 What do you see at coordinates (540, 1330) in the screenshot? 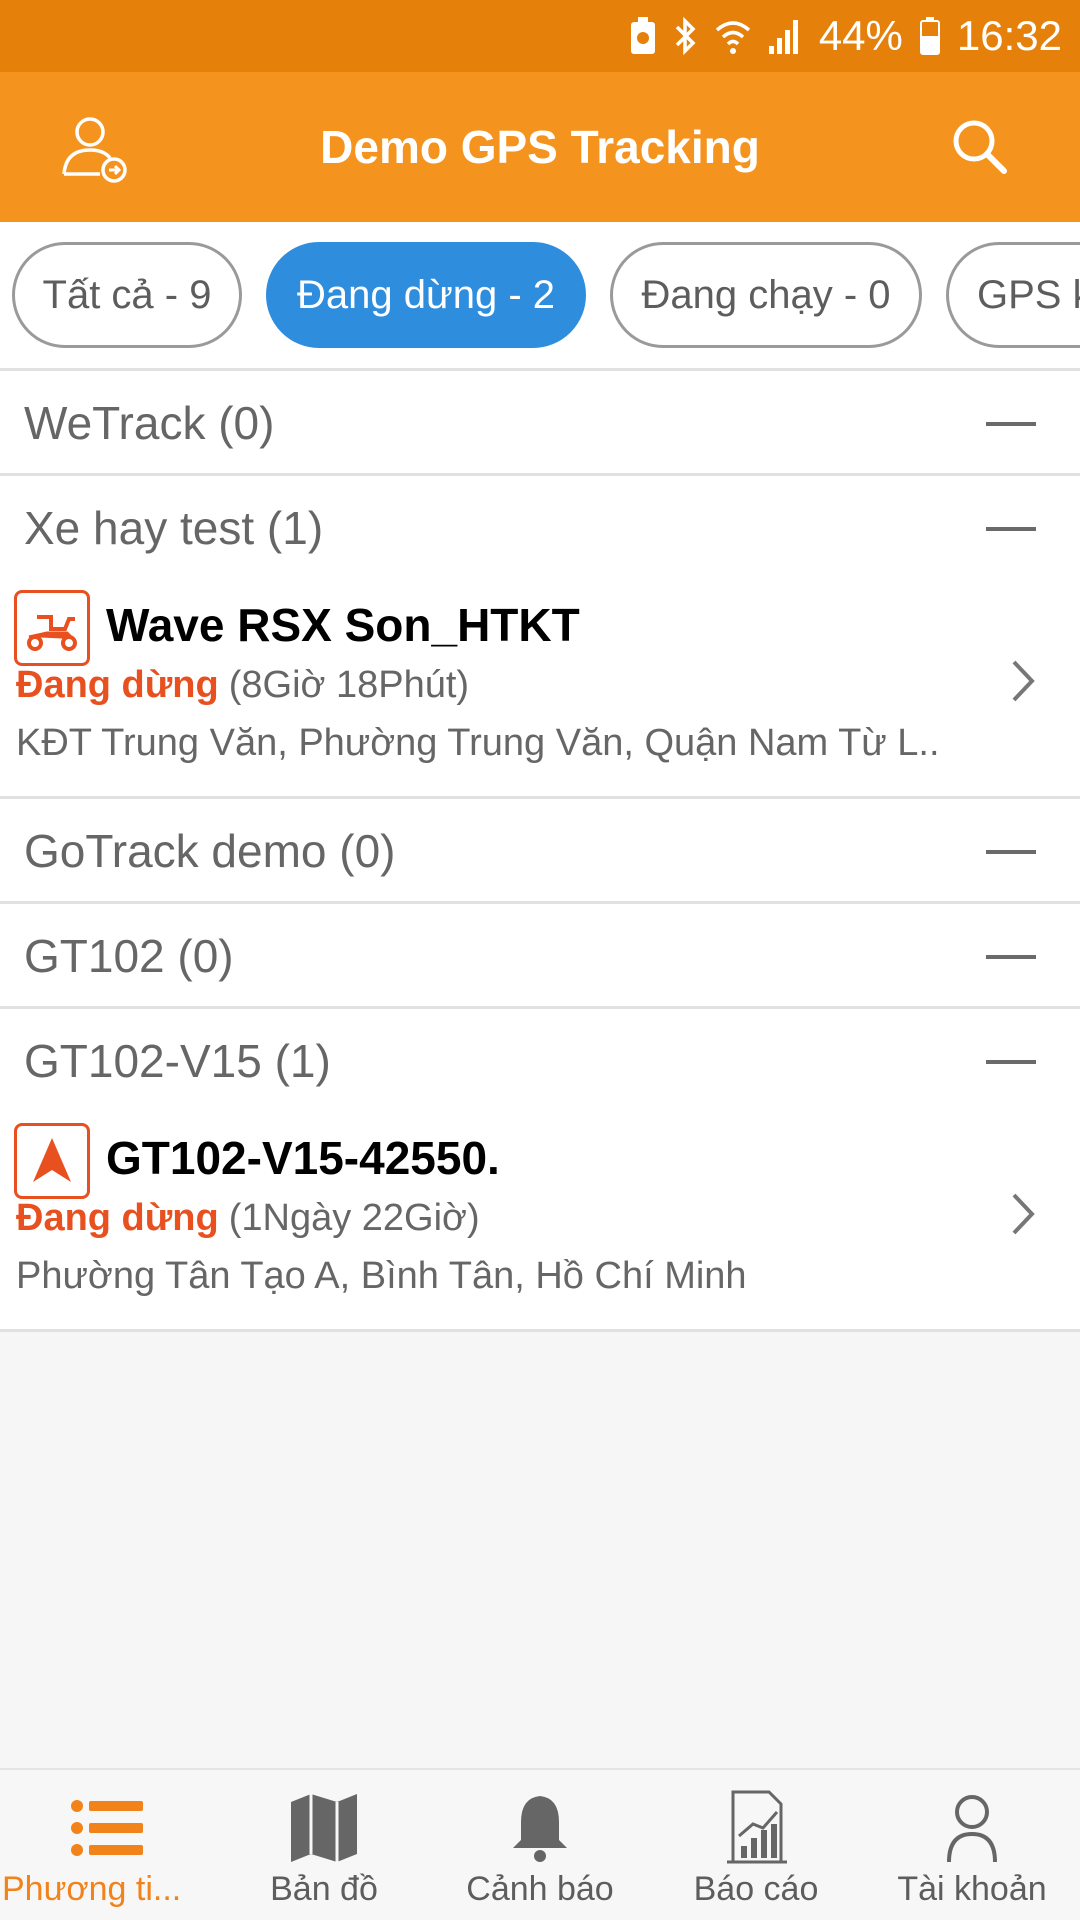
I see `list-divider` at bounding box center [540, 1330].